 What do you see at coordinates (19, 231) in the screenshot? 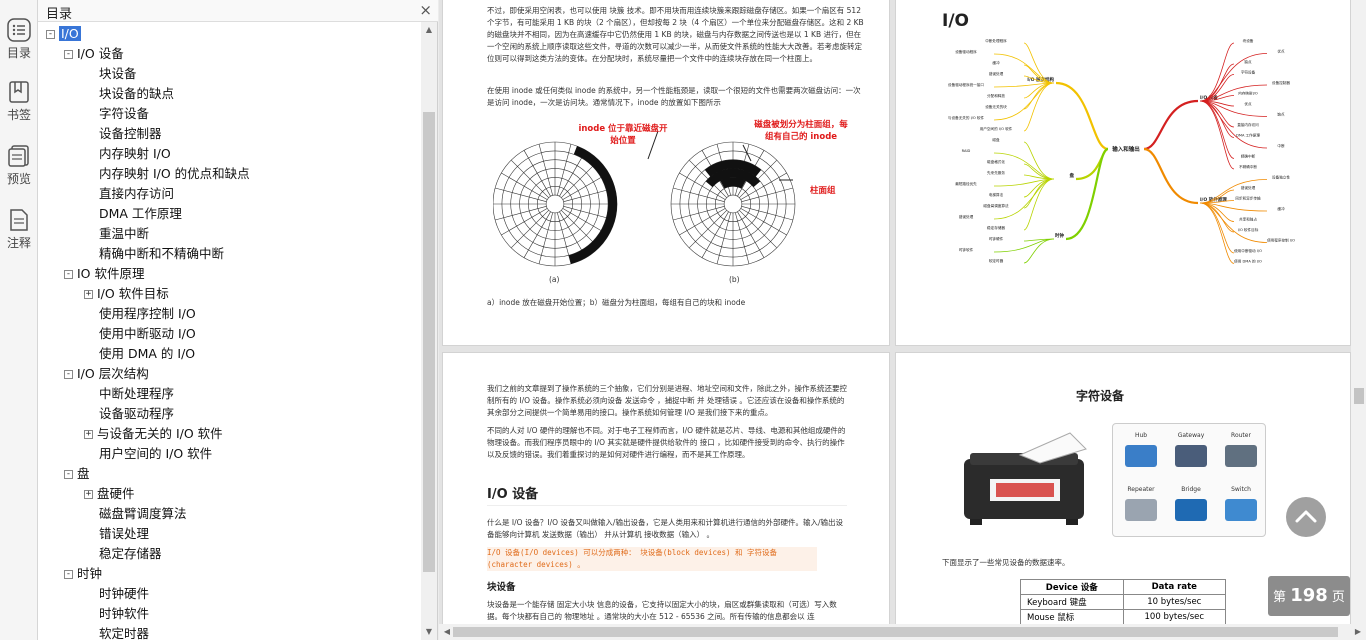
I see `note-tab-button: 注释` at bounding box center [19, 231].